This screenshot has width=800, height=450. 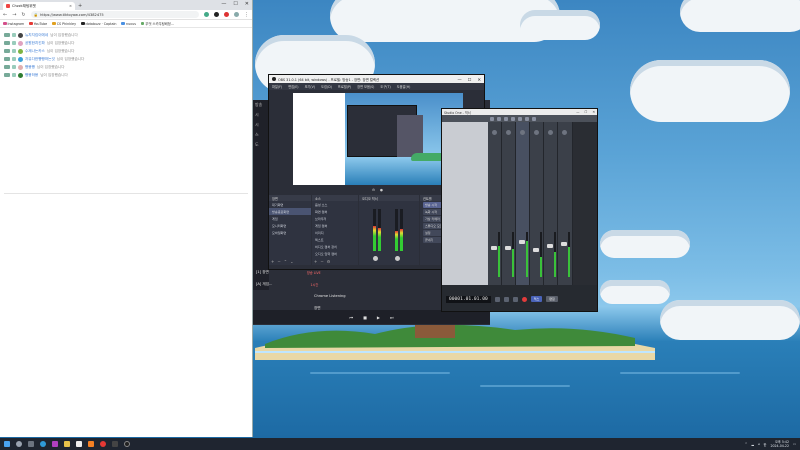 I want to click on stop-icon: ■, so click(x=365, y=317).